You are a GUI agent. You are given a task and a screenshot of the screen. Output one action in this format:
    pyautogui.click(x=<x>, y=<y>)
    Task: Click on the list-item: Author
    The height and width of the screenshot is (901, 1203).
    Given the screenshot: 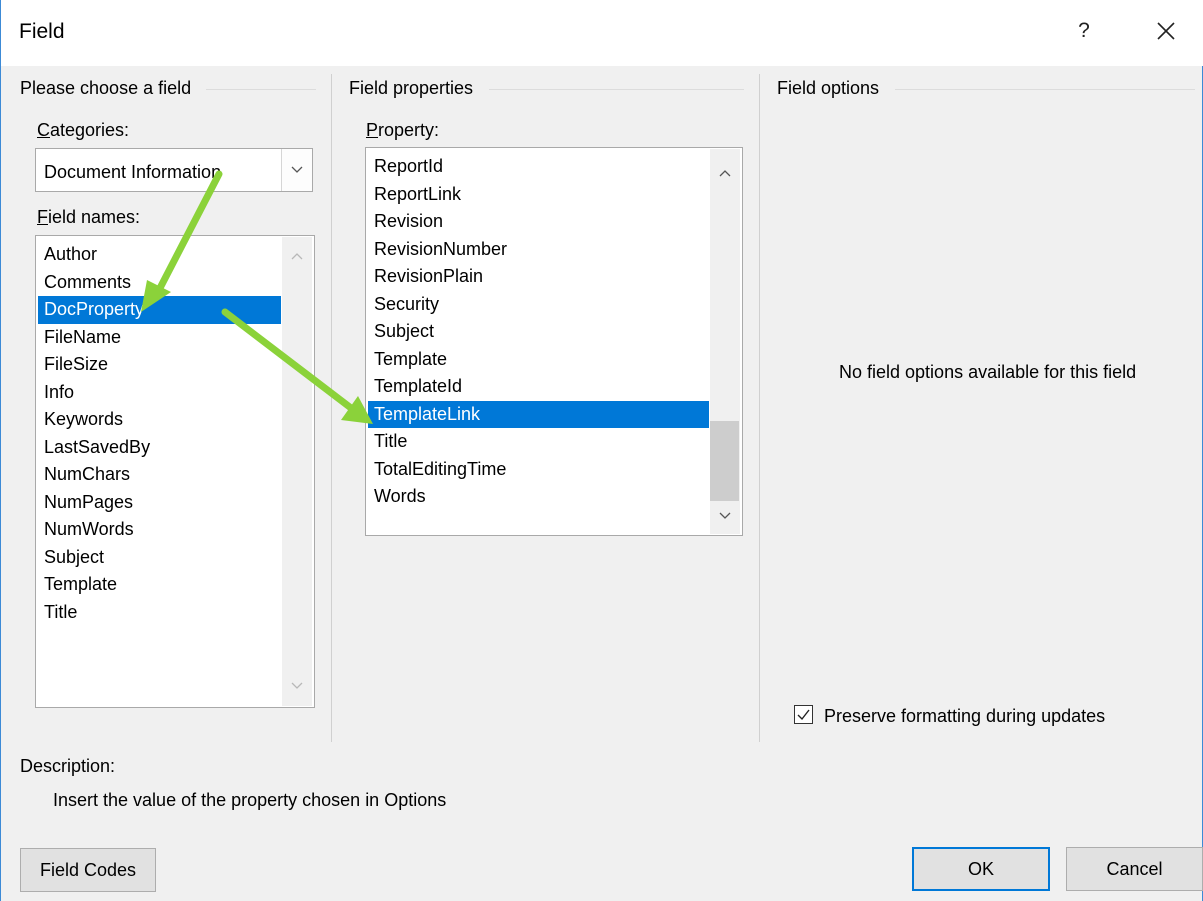 What is the action you would take?
    pyautogui.click(x=159, y=255)
    